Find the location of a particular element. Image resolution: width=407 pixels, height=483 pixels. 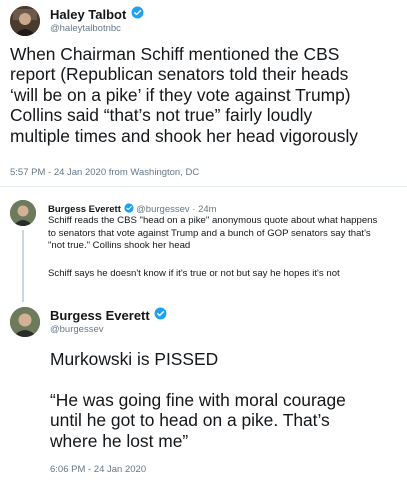

tweet3-text: Murkowski is PISSED is located at coordinates (134, 359).